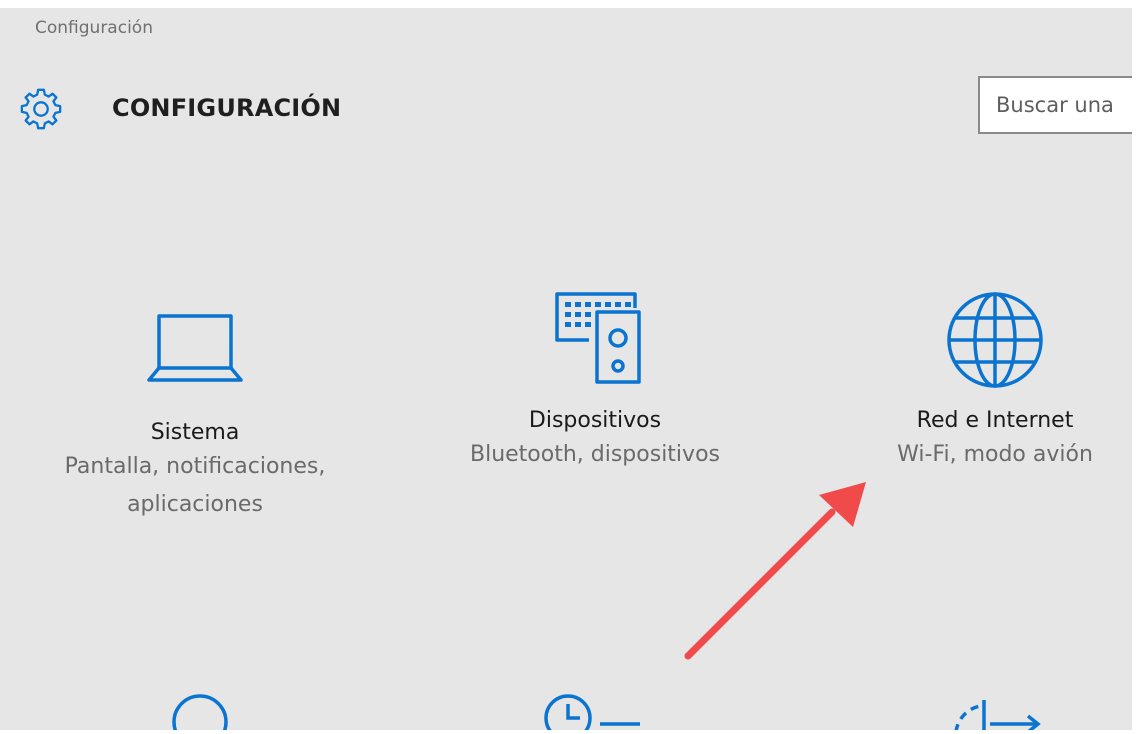  I want to click on tile-subtitle: Wi-Fi, modo avión, so click(976, 455).